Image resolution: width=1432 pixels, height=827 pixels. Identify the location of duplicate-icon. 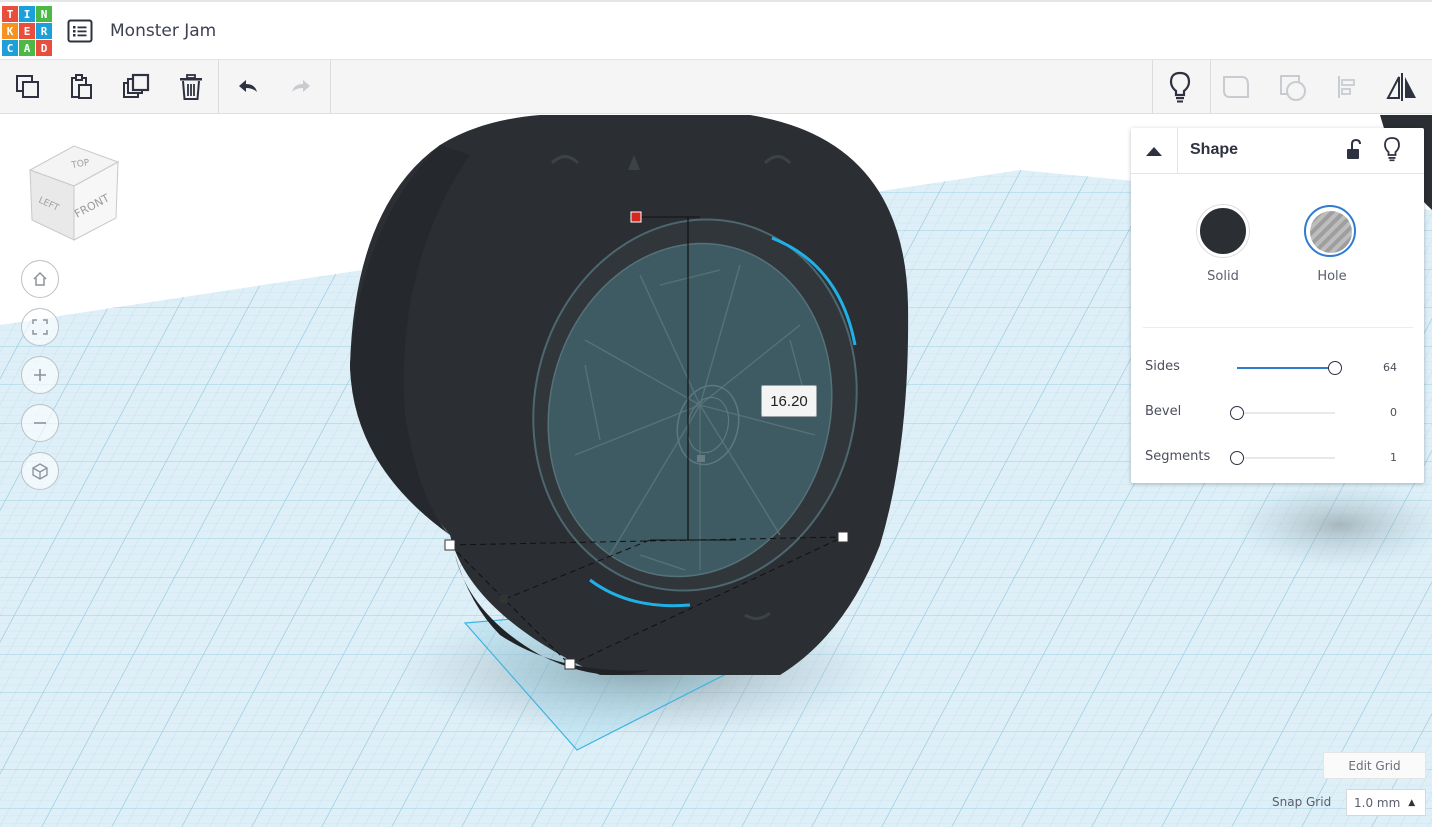
(136, 85).